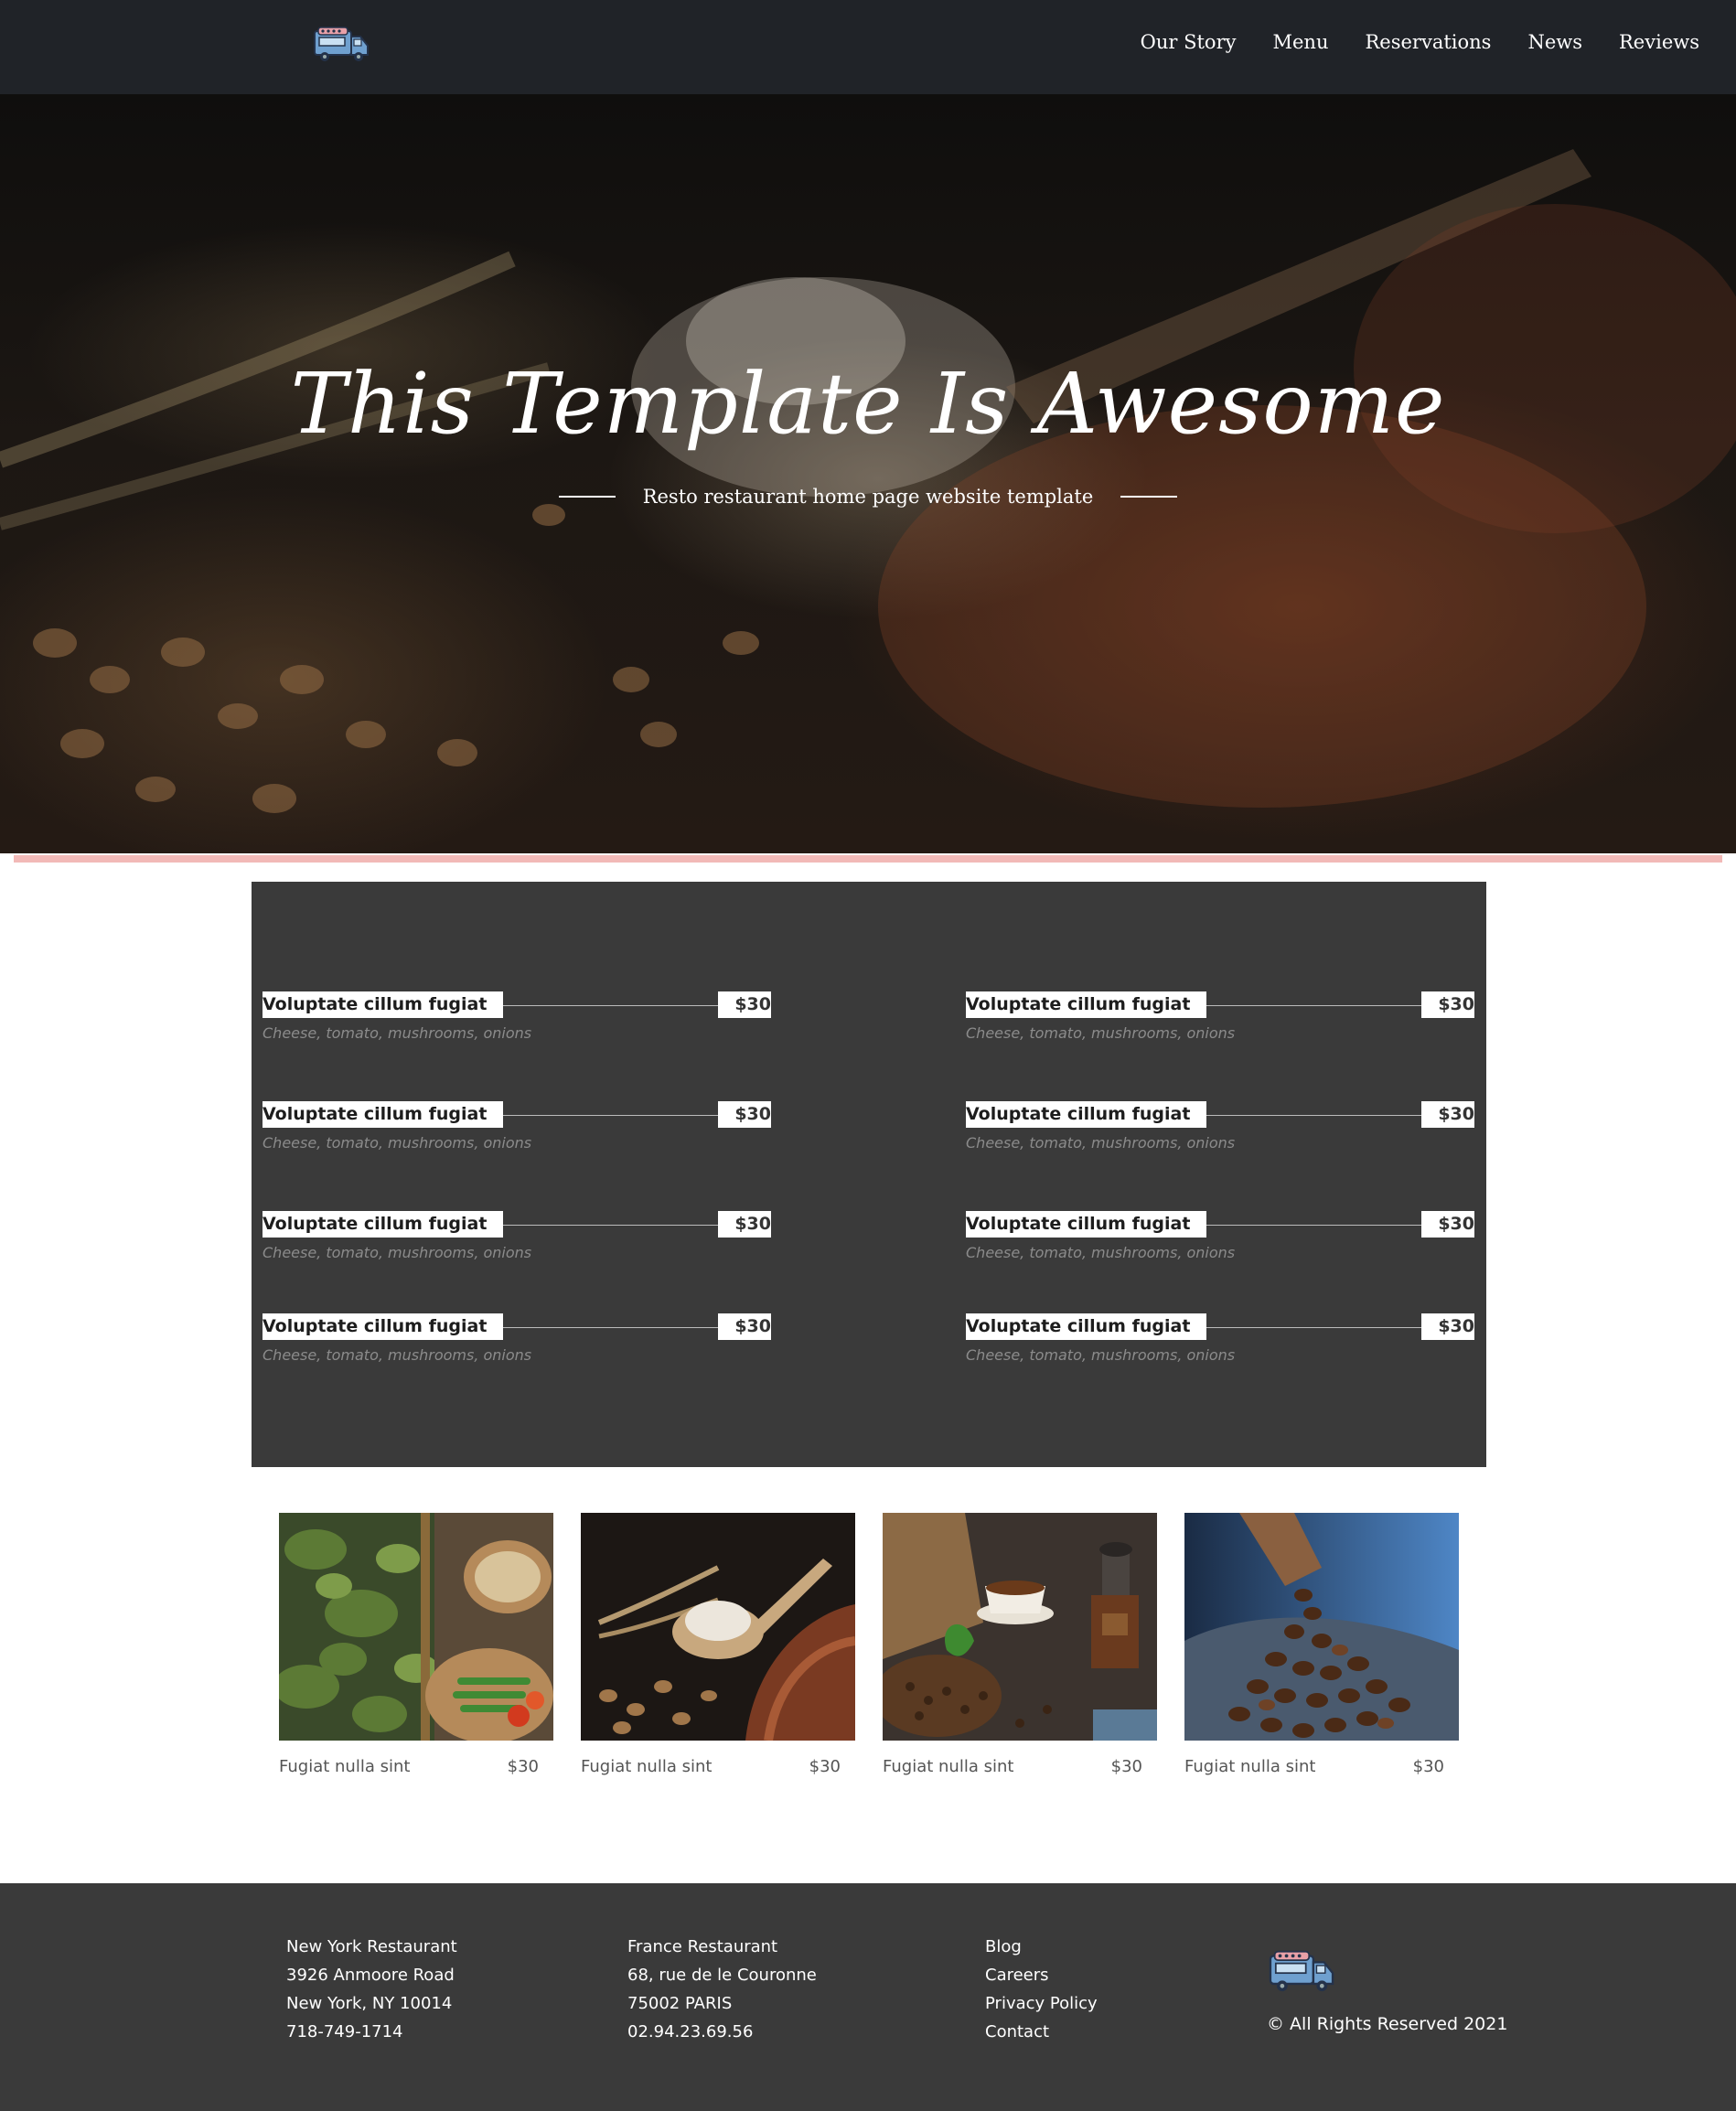  I want to click on footer-line: 68, rue de le Couronne, so click(722, 1976).